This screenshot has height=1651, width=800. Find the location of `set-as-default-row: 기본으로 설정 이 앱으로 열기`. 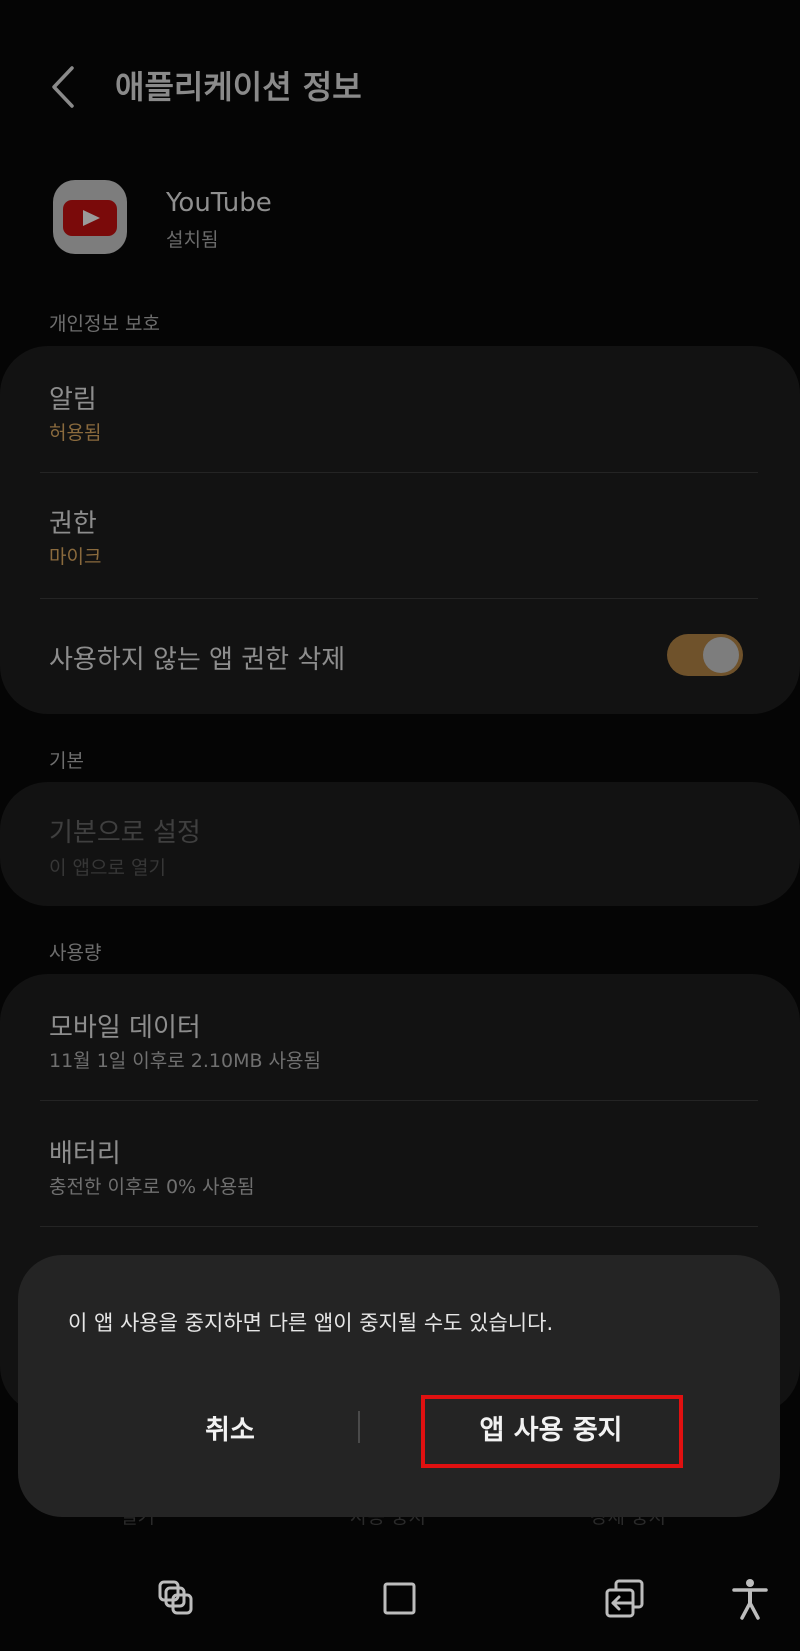

set-as-default-row: 기본으로 설정 이 앱으로 열기 is located at coordinates (400, 844).